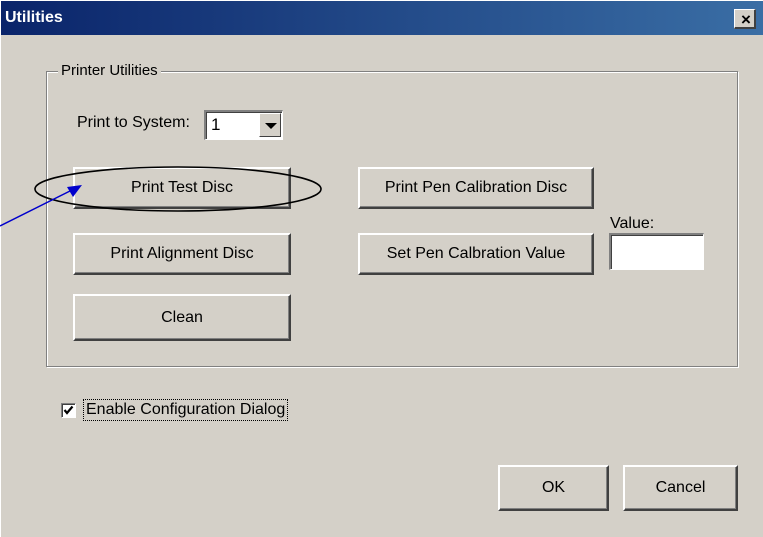  Describe the element at coordinates (133, 122) in the screenshot. I see `print-to-system-label: Print to System:` at that location.